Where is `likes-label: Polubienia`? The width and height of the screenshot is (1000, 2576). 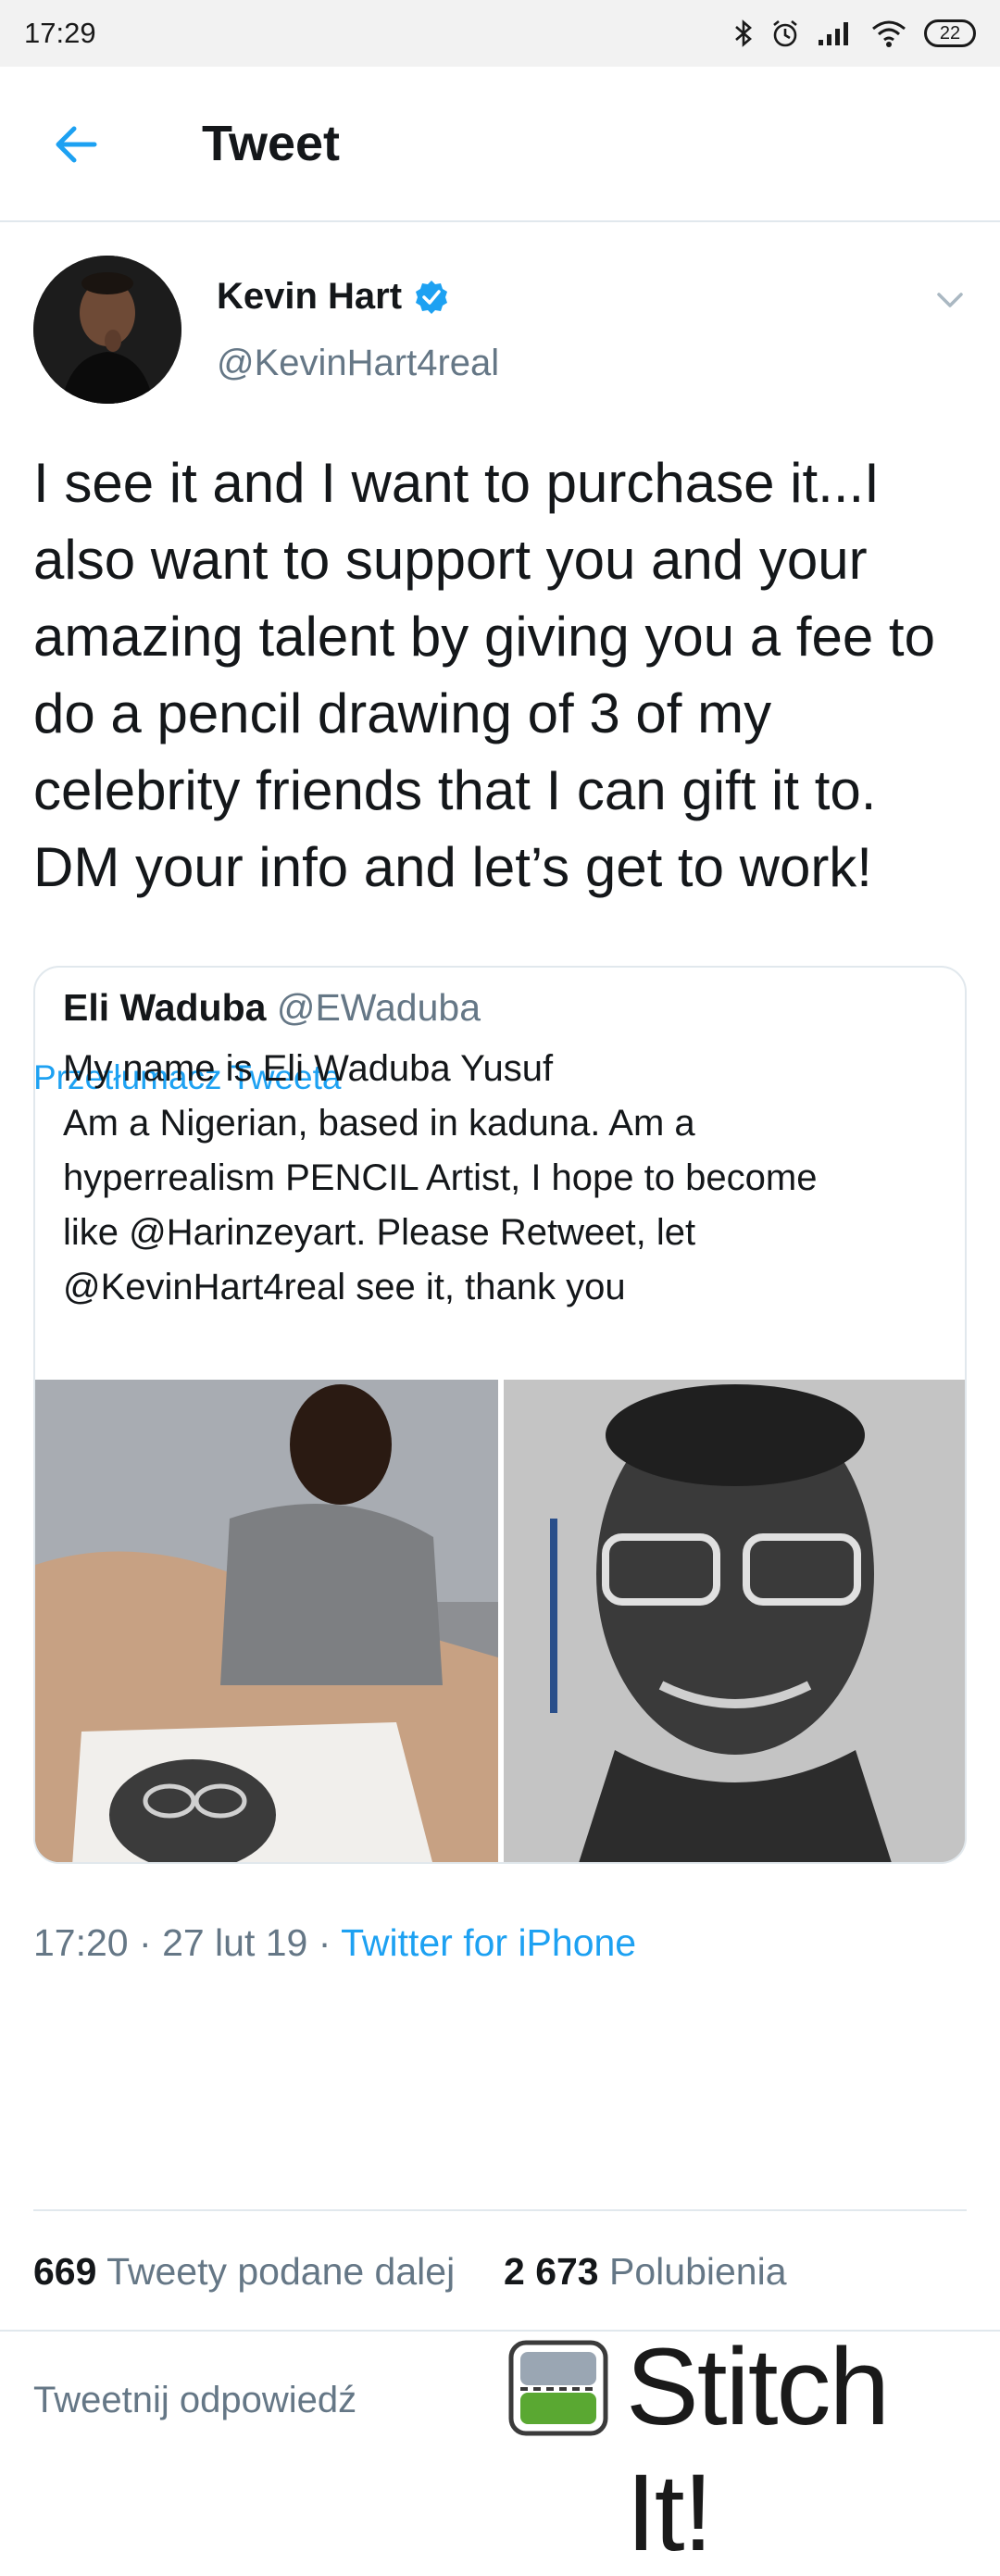
likes-label: Polubienia is located at coordinates (698, 2272).